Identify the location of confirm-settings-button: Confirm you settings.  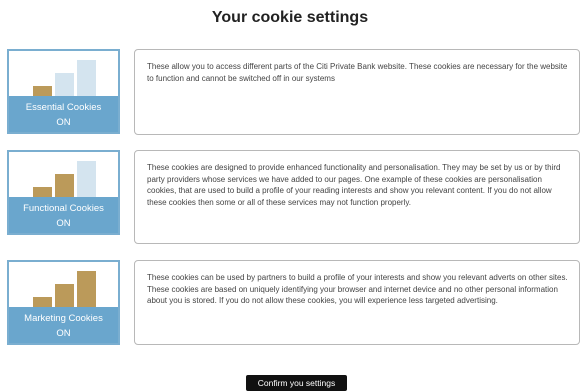
(296, 383).